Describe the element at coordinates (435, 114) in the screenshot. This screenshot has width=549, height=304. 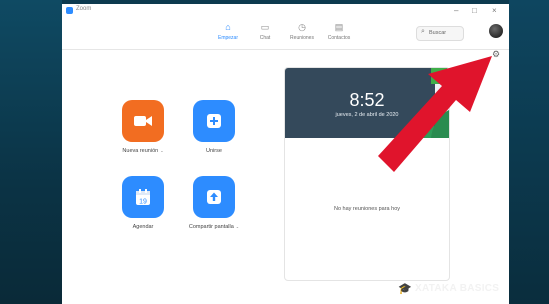
I see `red-arrow-annotation` at that location.